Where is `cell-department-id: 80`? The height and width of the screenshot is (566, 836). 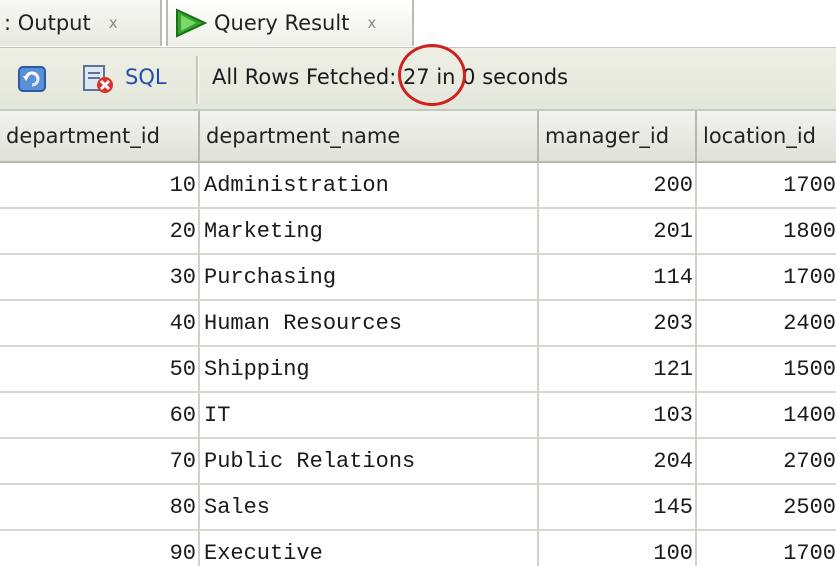
cell-department-id: 80 is located at coordinates (100, 508).